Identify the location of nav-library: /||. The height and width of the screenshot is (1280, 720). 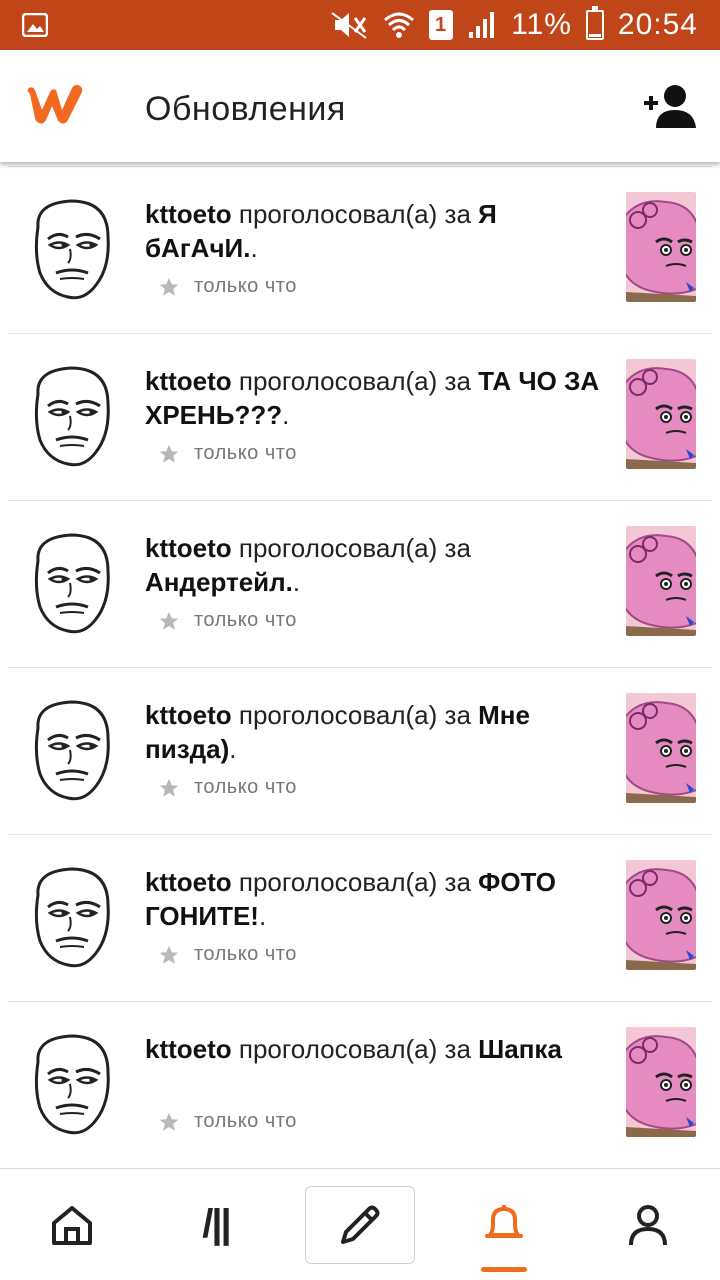
(216, 1225).